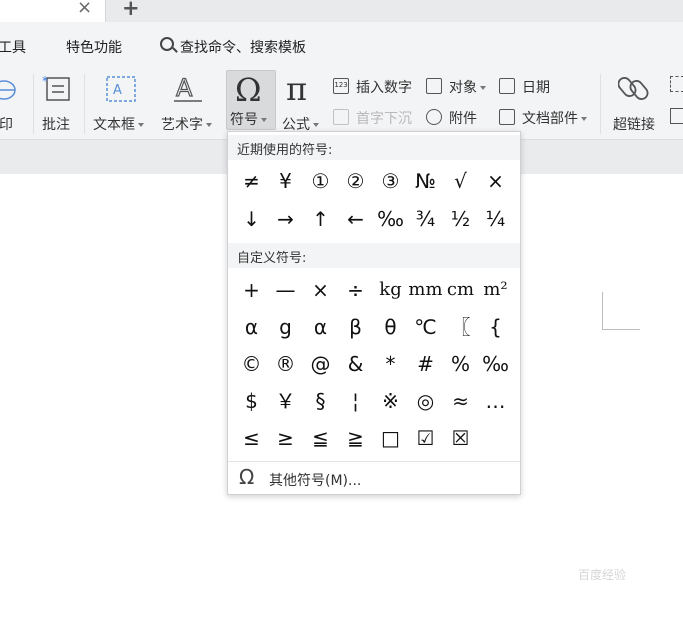 Image resolution: width=683 pixels, height=625 pixels. Describe the element at coordinates (434, 86) in the screenshot. I see `object-icon` at that location.